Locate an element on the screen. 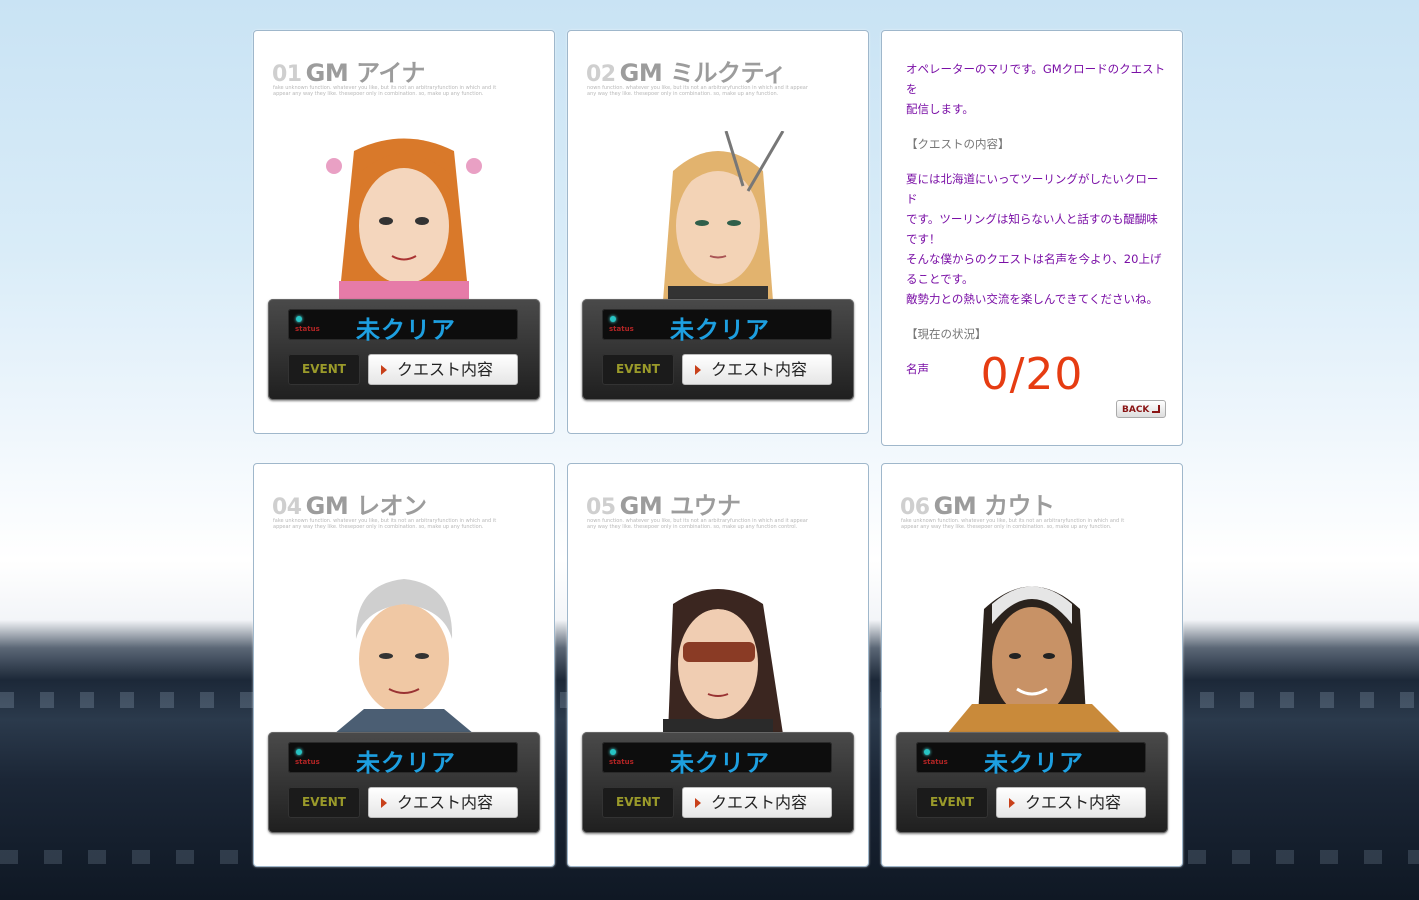 The image size is (1419, 900). intro-line: 配信します。 is located at coordinates (940, 109).